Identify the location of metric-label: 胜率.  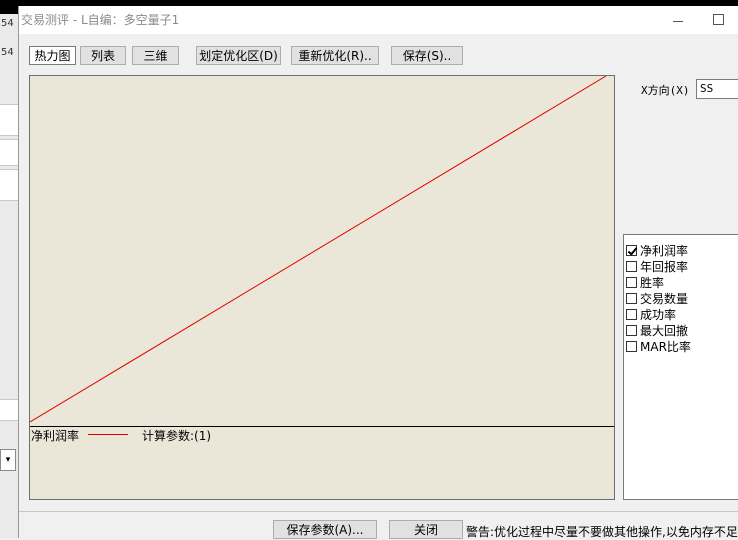
(652, 283).